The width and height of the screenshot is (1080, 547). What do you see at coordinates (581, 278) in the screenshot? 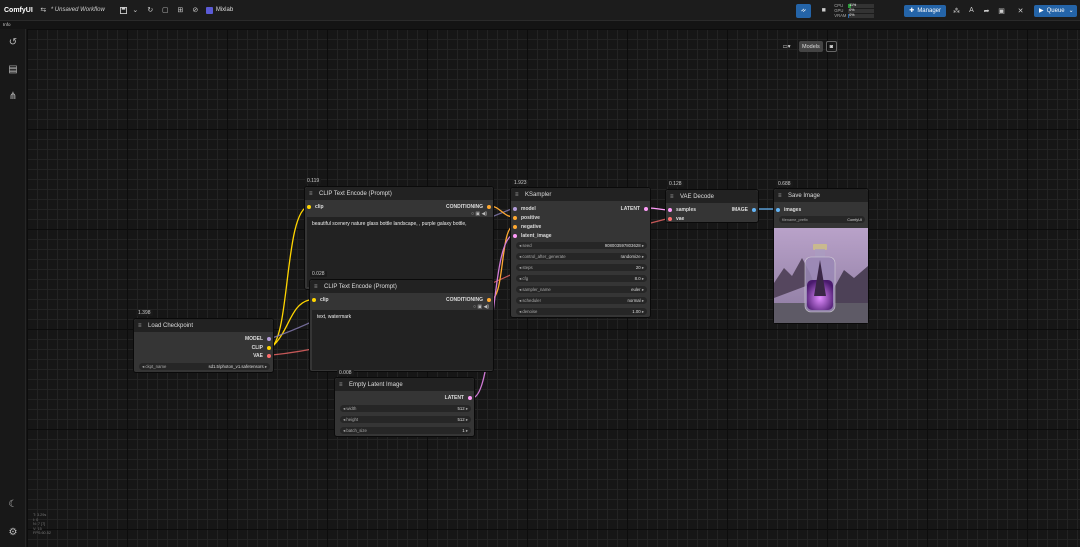
I see `cfg-number-widget: ◂ cfg 8.0 ▸` at bounding box center [581, 278].